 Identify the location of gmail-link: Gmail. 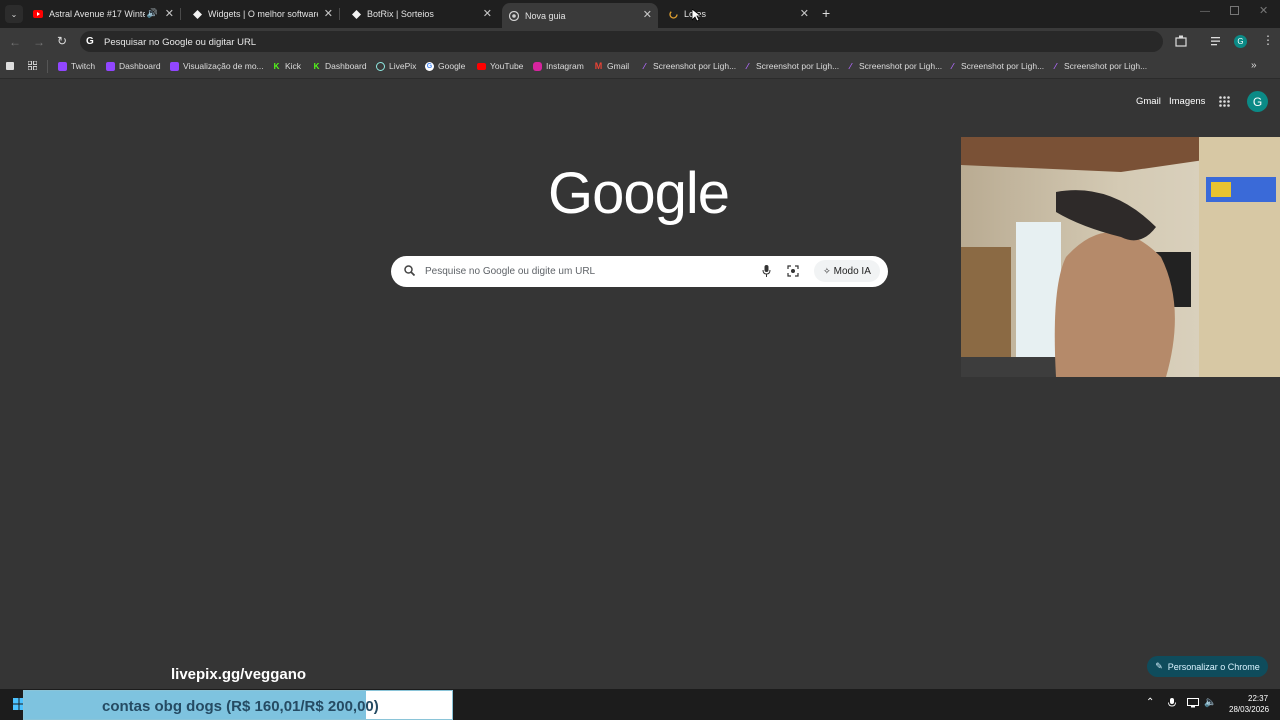
(1148, 101).